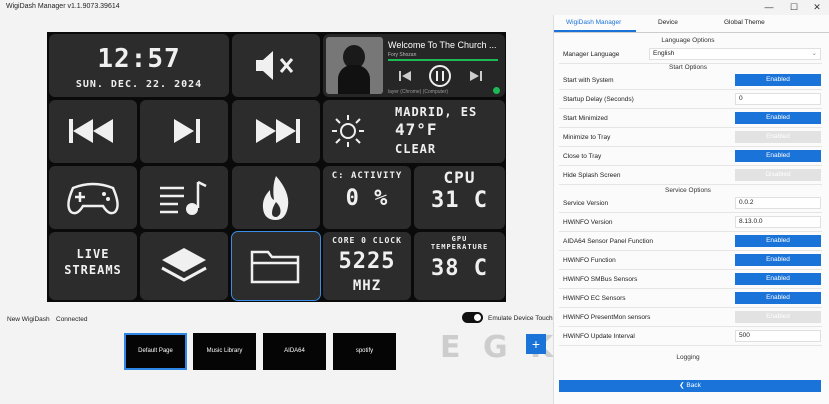  I want to click on settings-row: Startup Delay (Seconds) 0, so click(690, 100).